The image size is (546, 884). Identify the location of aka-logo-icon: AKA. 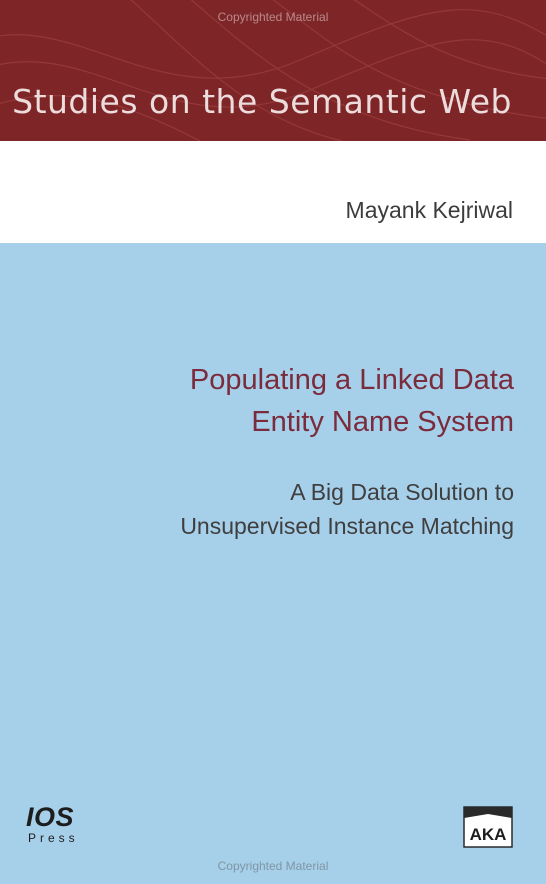
(488, 827).